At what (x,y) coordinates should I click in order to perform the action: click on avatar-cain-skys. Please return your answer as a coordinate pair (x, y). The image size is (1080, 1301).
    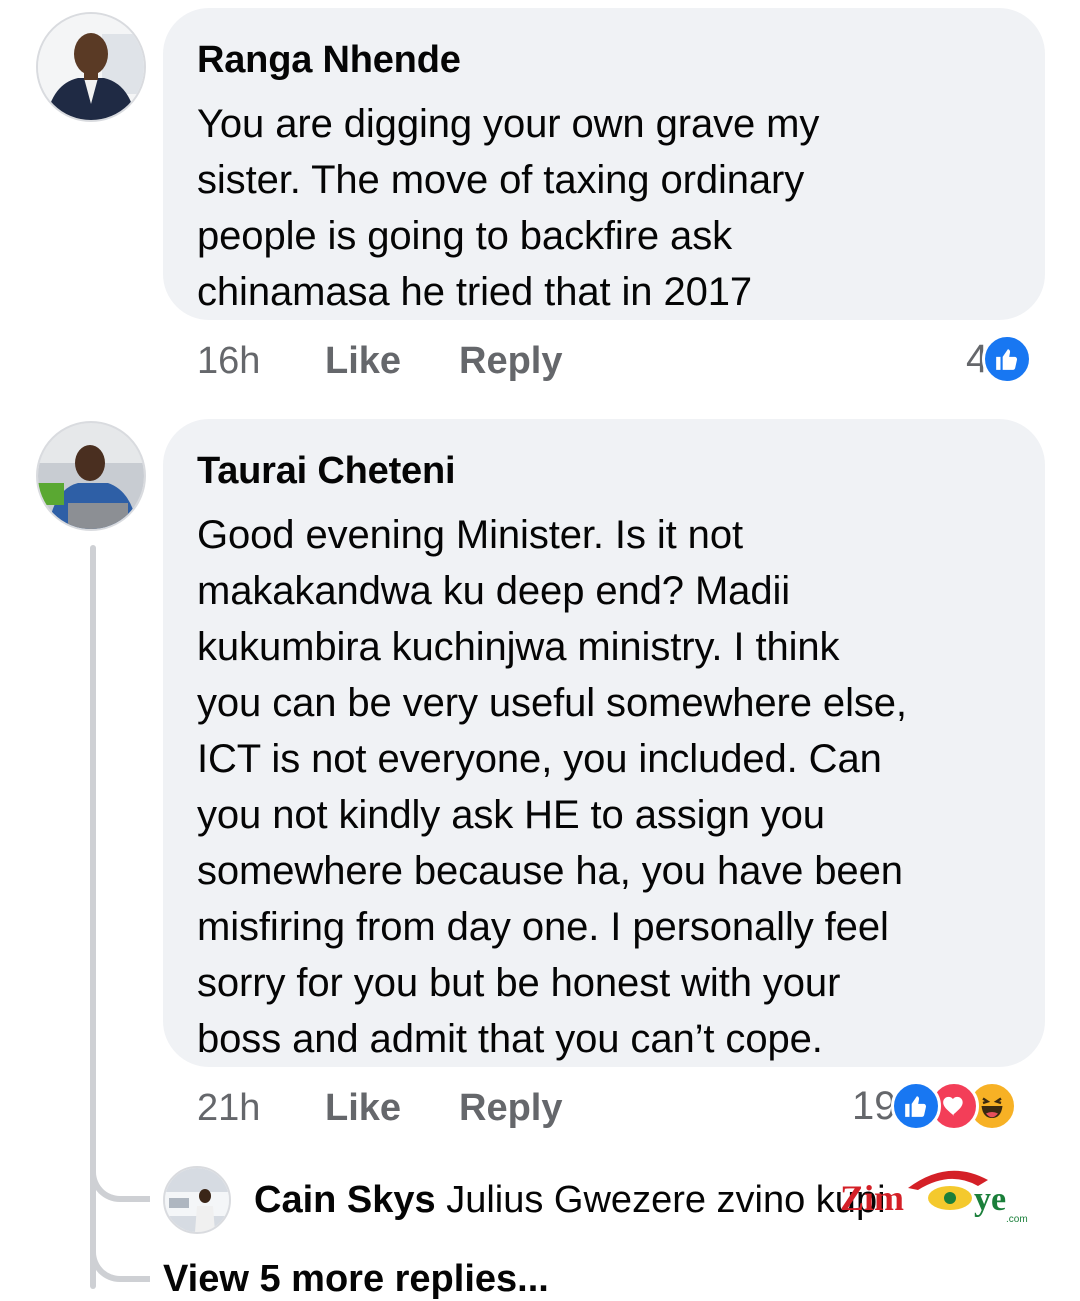
    Looking at the image, I should click on (197, 1200).